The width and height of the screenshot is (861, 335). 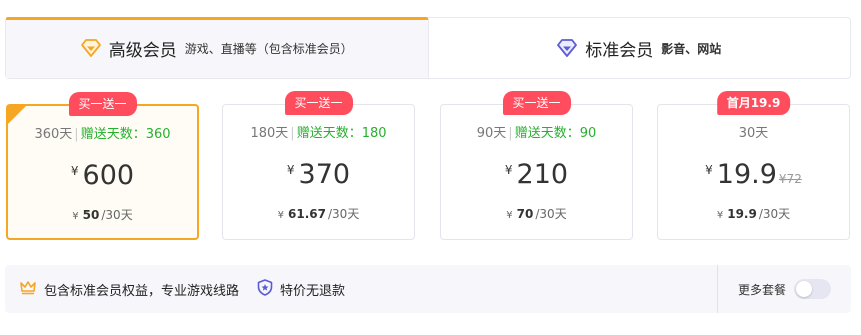 What do you see at coordinates (567, 48) in the screenshot?
I see `diamond-purple-icon` at bounding box center [567, 48].